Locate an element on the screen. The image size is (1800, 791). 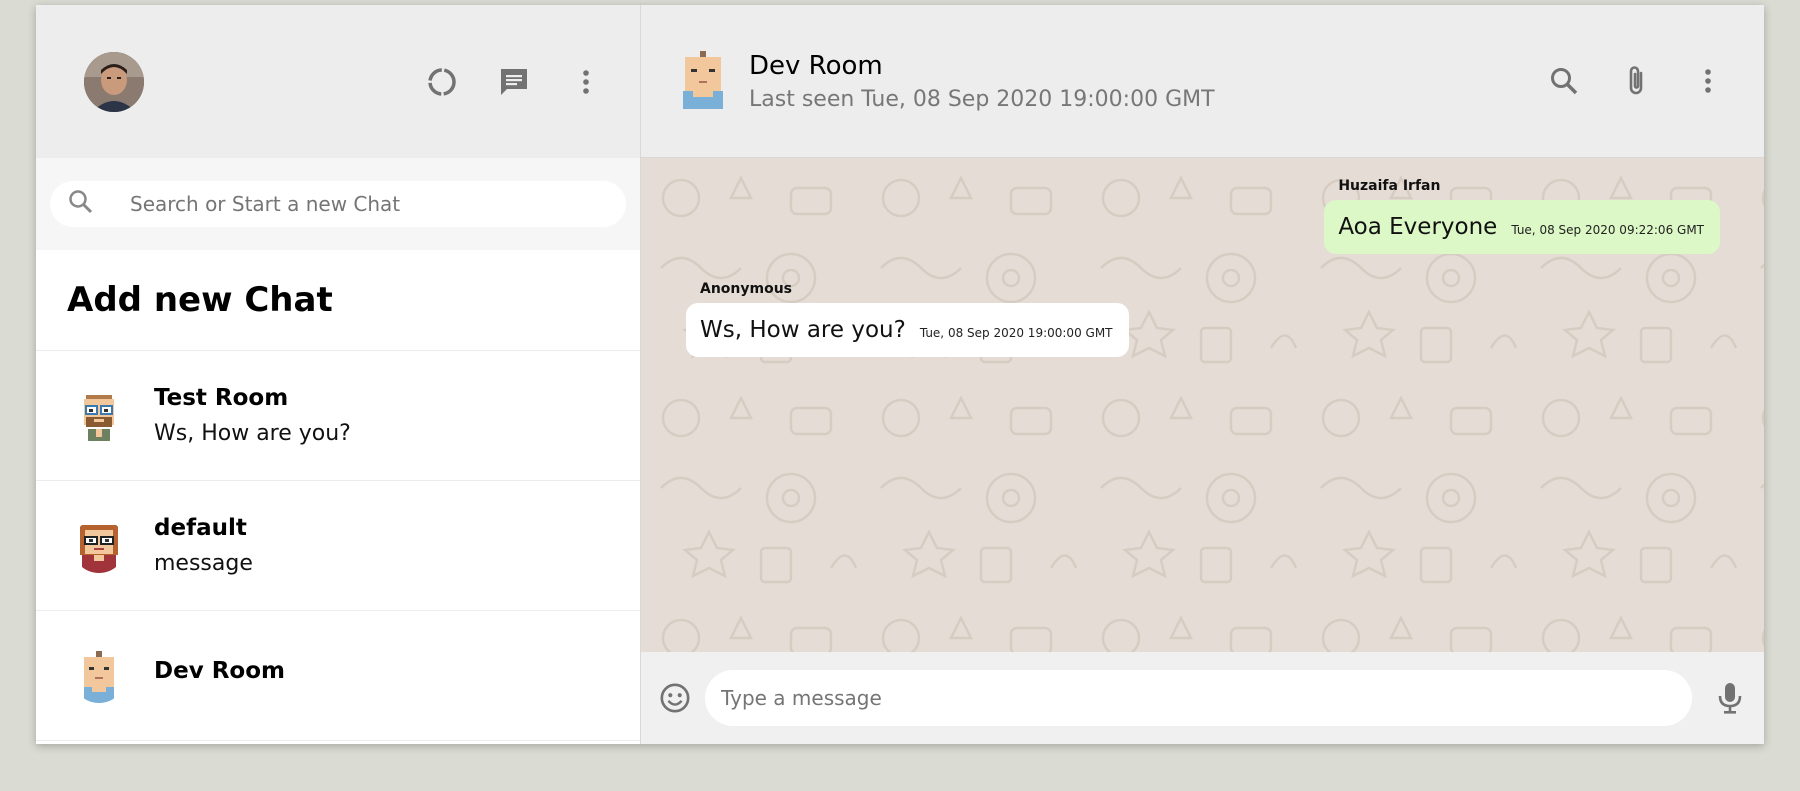
message-time: Tue, 08 Sep 2020 19:00:00 GMT is located at coordinates (1016, 333).